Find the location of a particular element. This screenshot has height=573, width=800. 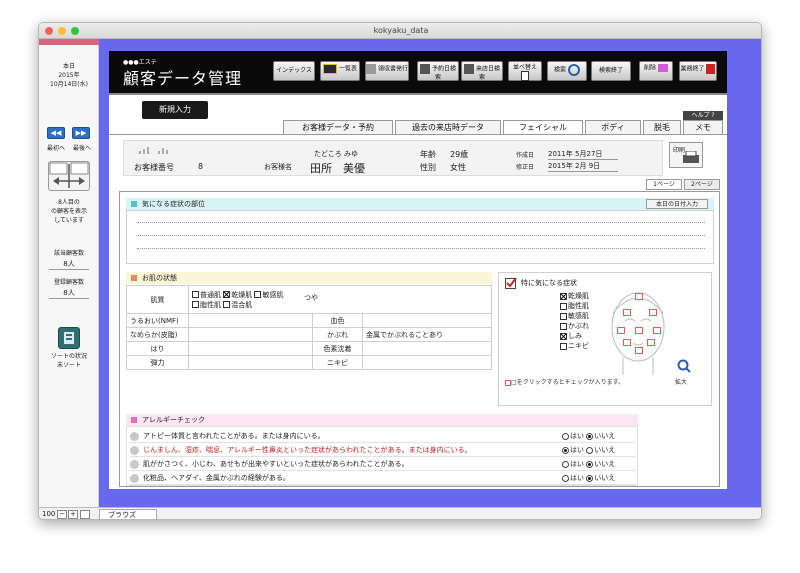

toggle-status-button is located at coordinates (85, 514).